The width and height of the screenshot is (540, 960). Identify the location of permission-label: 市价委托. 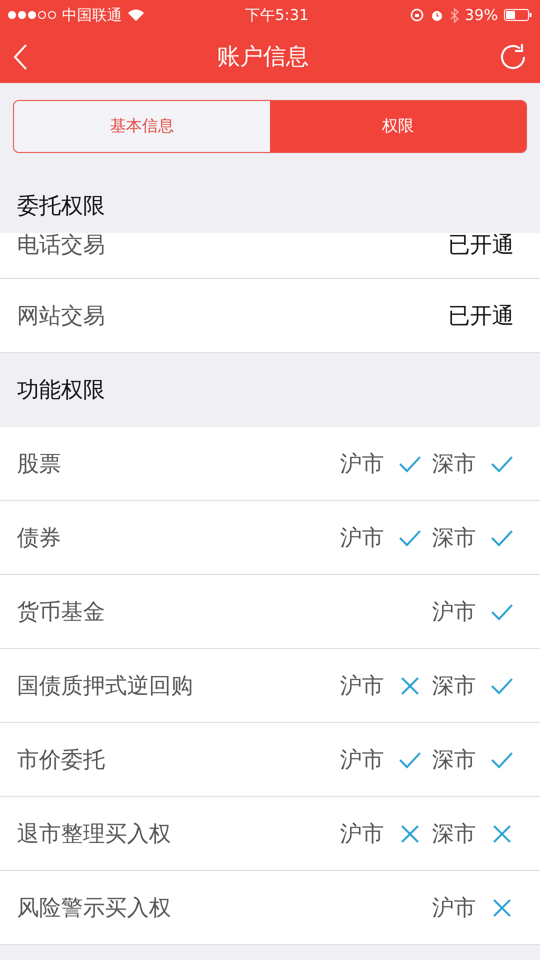
(61, 760).